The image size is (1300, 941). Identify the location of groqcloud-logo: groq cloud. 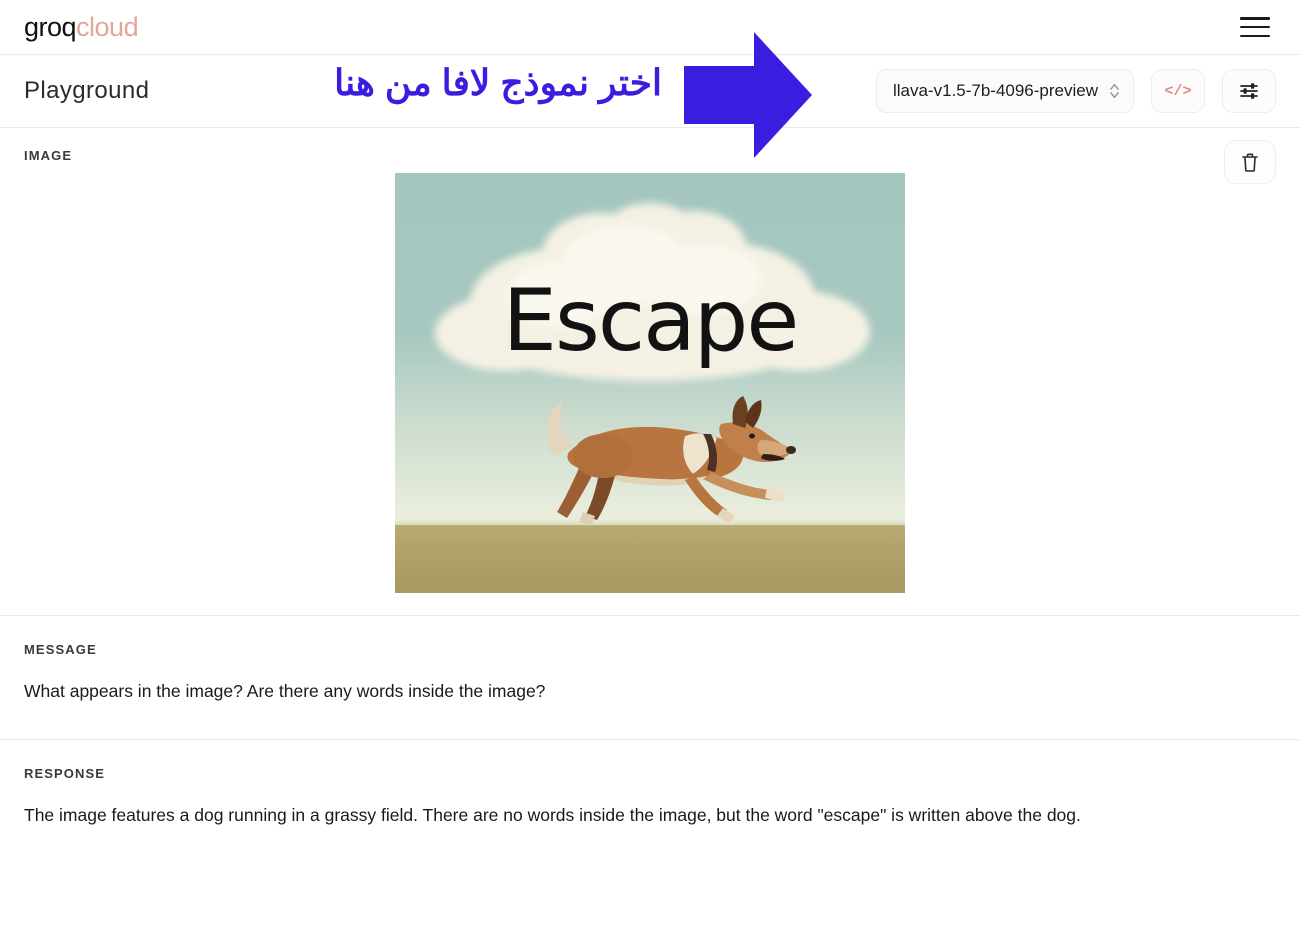
(81, 26).